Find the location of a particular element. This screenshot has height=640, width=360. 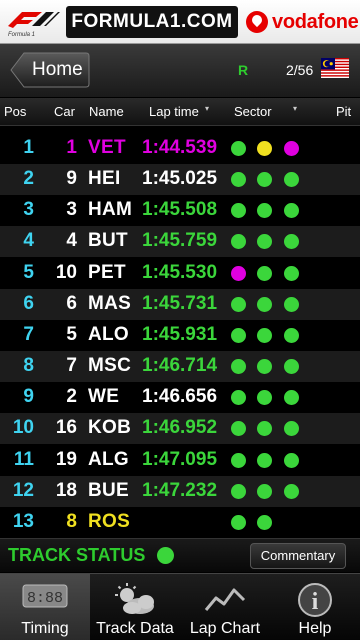

track-status-indicator is located at coordinates (165, 555).